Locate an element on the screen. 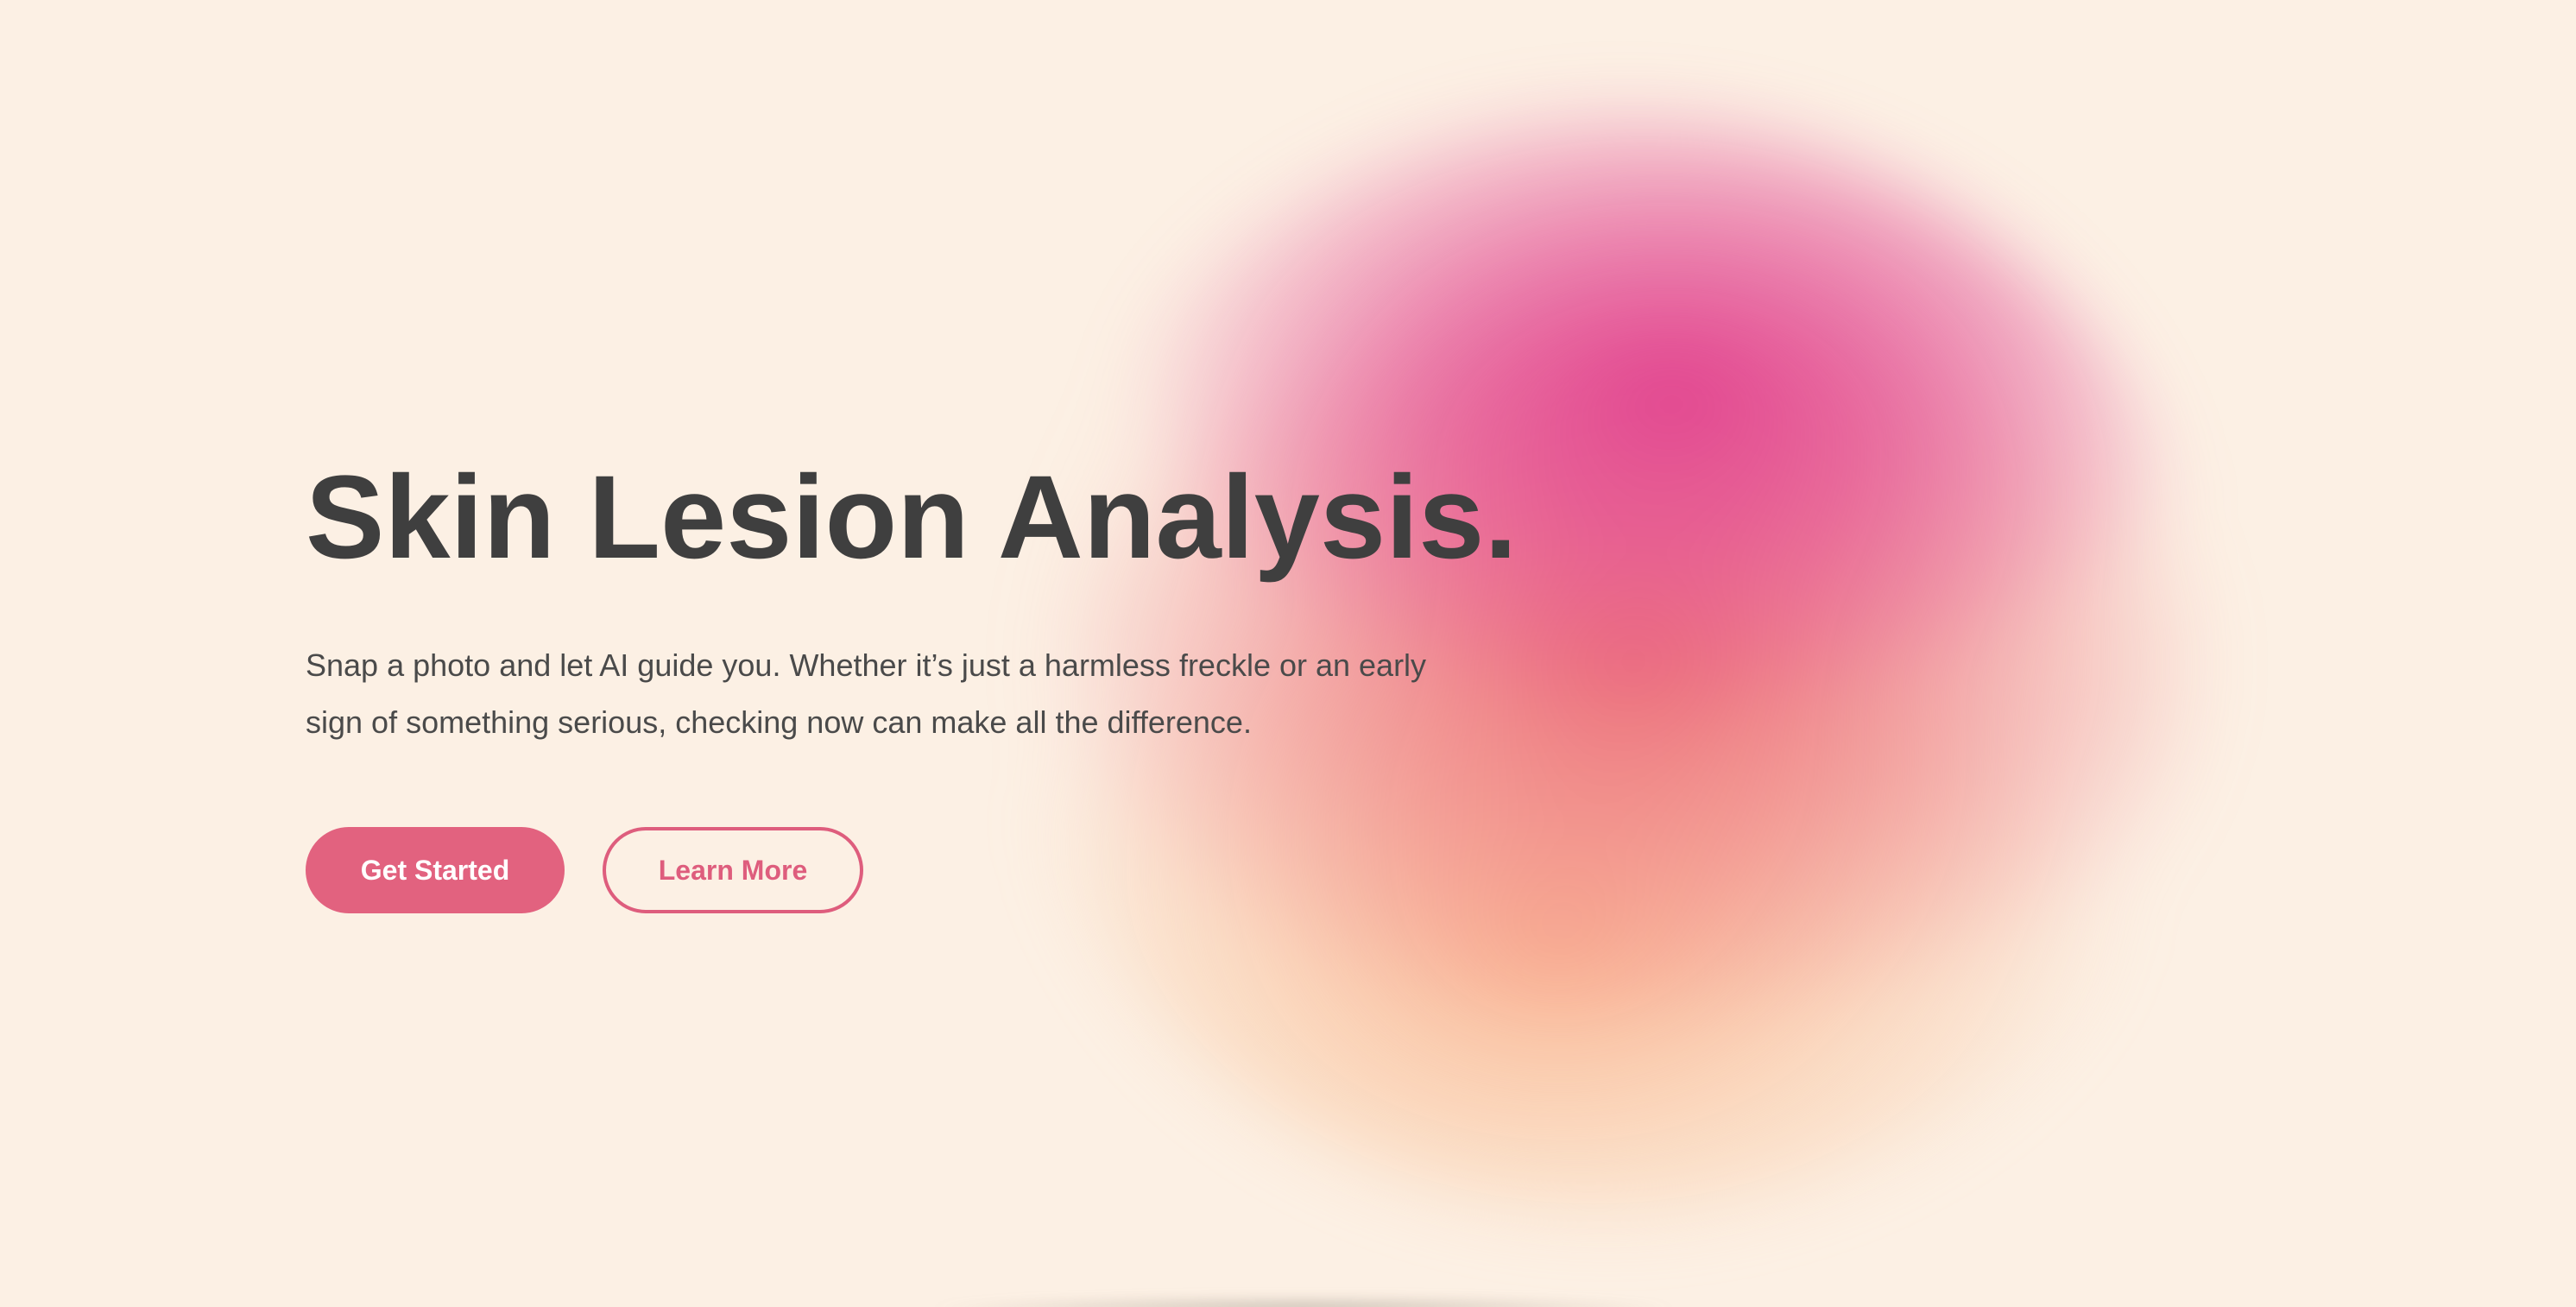  get-started-button: Get Started is located at coordinates (435, 870).